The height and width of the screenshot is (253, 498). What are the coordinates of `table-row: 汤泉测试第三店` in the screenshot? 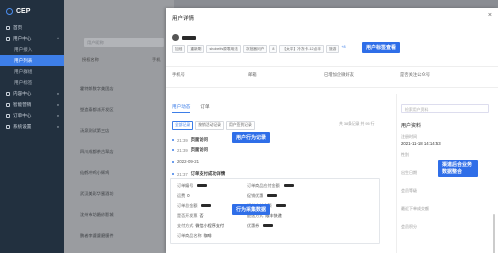 It's located at (127, 131).